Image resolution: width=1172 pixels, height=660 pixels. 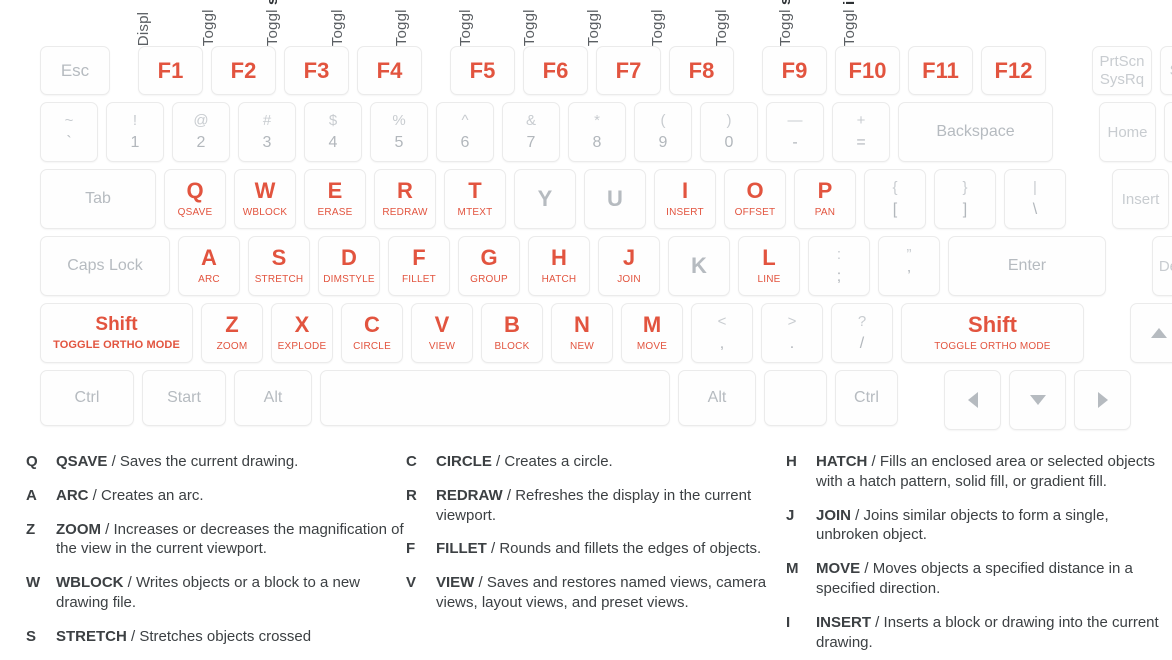 I want to click on key-f4: F4, so click(x=389, y=70).